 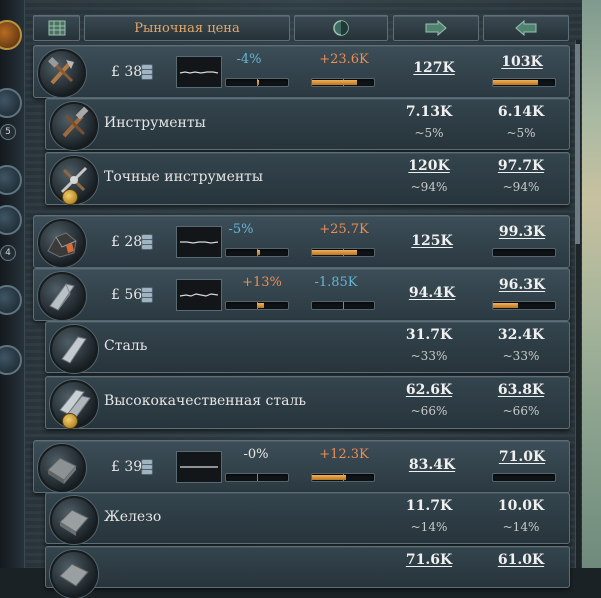 I want to click on production-value: 125K, so click(x=432, y=241).